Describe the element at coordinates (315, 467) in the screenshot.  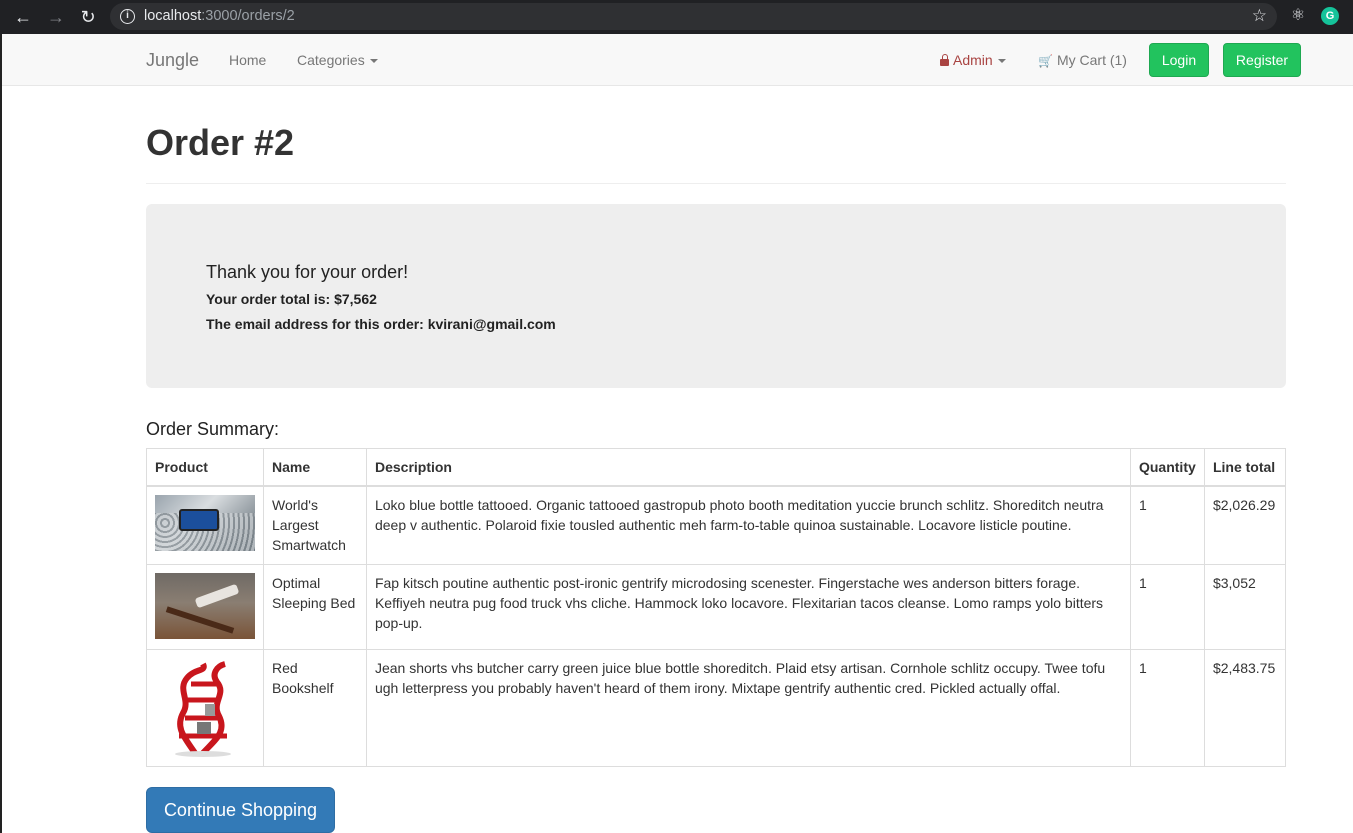
I see `column-header-name: Name` at that location.